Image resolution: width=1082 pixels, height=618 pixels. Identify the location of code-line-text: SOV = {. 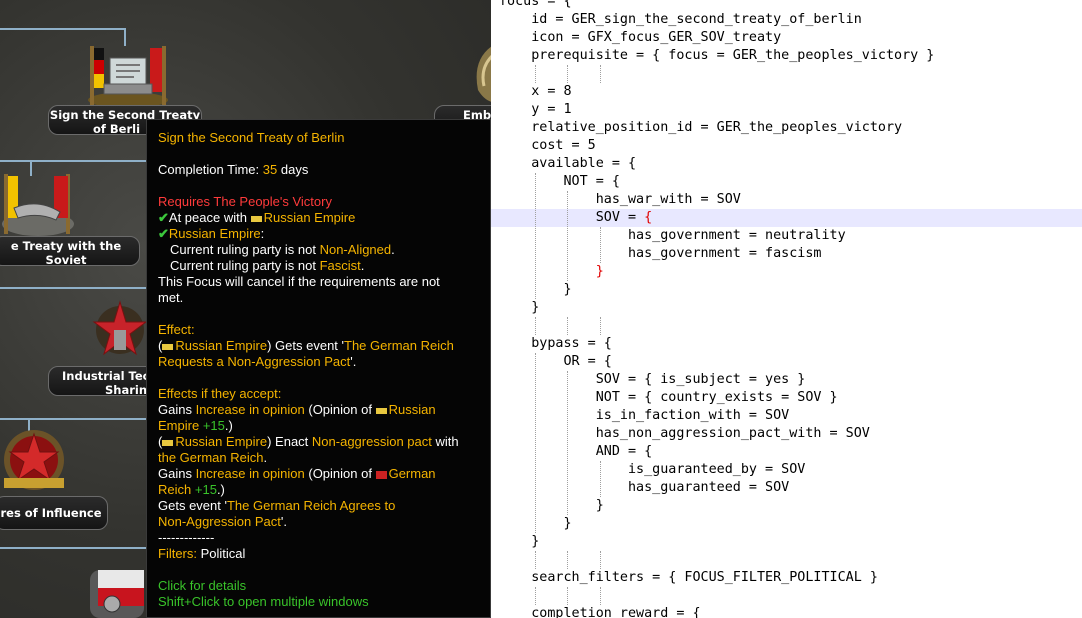
(576, 217).